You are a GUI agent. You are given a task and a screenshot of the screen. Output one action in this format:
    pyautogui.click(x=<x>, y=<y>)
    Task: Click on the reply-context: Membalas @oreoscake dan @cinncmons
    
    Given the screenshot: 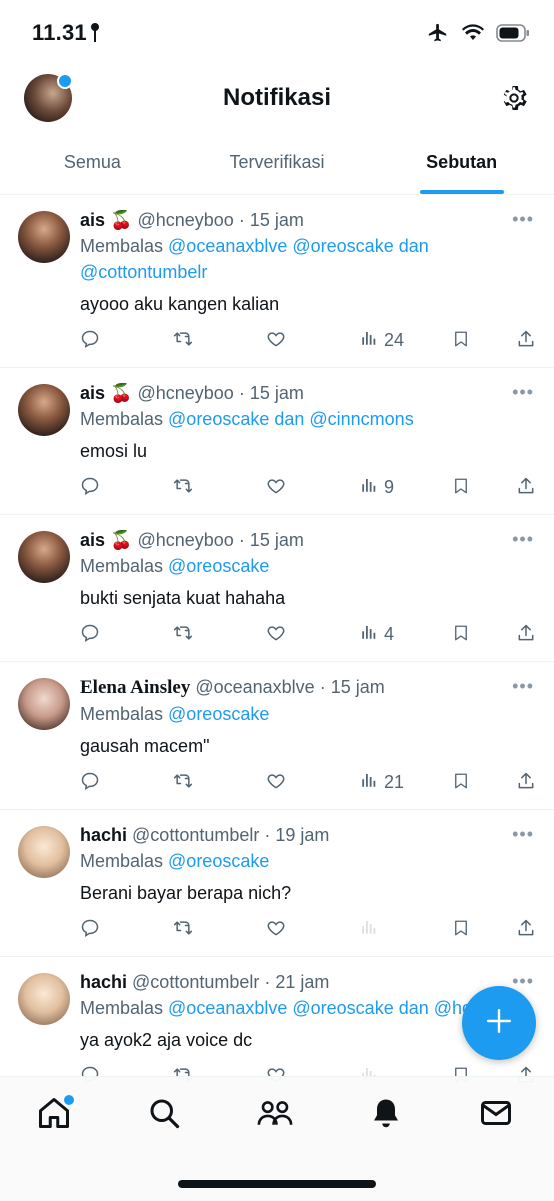 What is the action you would take?
    pyautogui.click(x=308, y=419)
    